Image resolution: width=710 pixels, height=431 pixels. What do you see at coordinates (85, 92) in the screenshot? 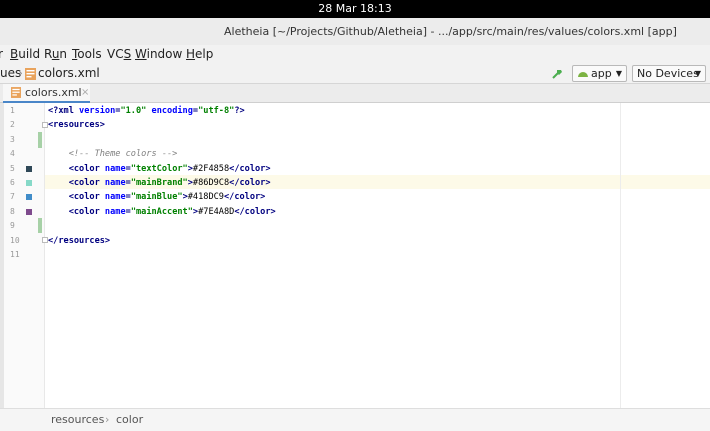
I see `close-icon: ×` at bounding box center [85, 92].